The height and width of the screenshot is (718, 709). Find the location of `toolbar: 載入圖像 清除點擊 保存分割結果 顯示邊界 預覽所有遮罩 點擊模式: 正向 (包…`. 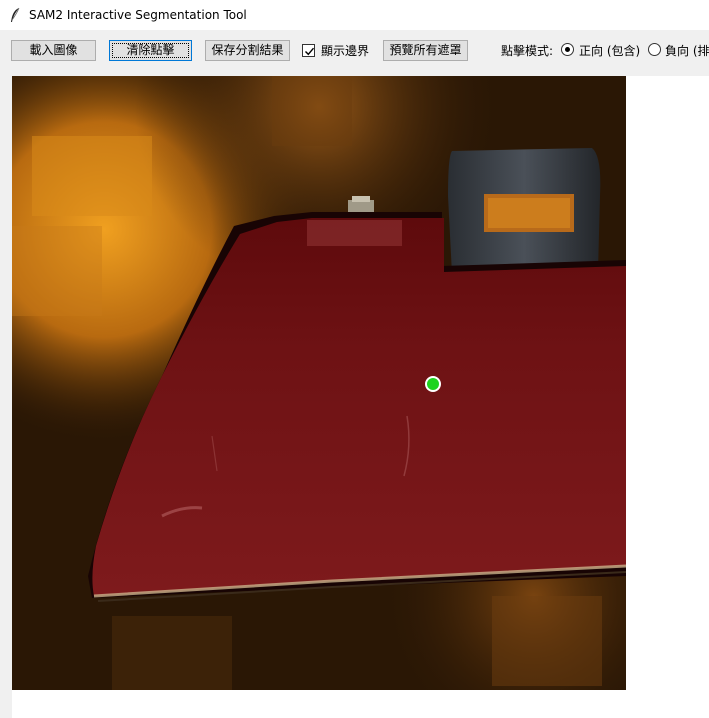

toolbar: 載入圖像 清除點擊 保存分割結果 顯示邊界 預覽所有遮罩 點擊模式: 正向 (包… is located at coordinates (354, 52).